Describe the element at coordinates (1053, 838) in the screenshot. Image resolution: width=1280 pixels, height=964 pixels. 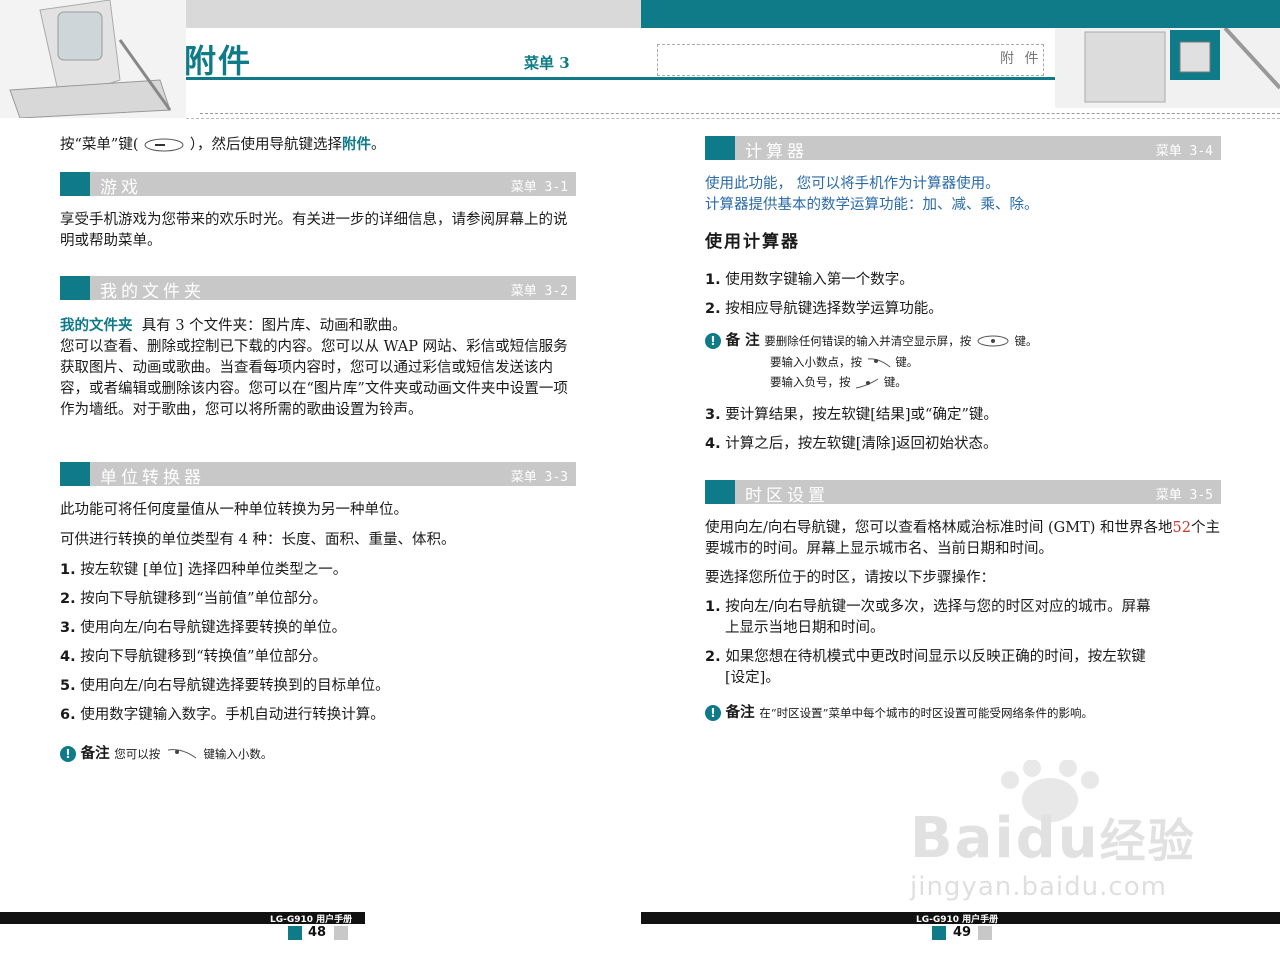
I see `watermark-brand: Baidu经验` at that location.